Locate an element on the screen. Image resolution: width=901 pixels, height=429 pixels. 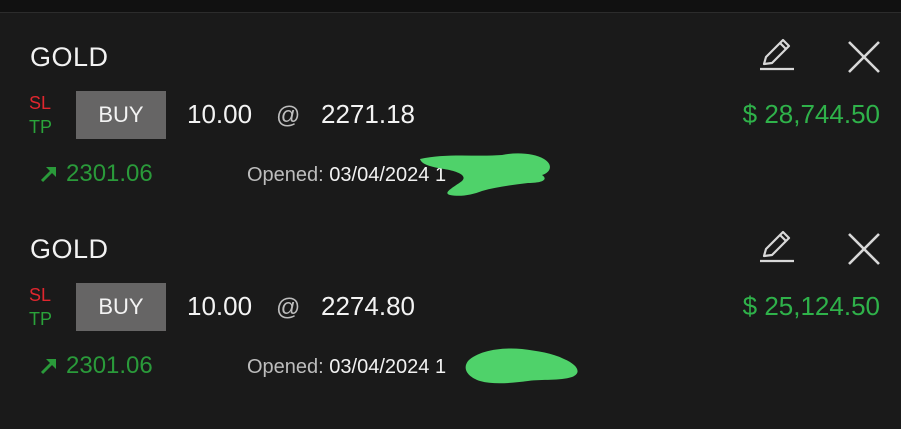
opened-value: 03/04/2024 1 is located at coordinates (388, 367).